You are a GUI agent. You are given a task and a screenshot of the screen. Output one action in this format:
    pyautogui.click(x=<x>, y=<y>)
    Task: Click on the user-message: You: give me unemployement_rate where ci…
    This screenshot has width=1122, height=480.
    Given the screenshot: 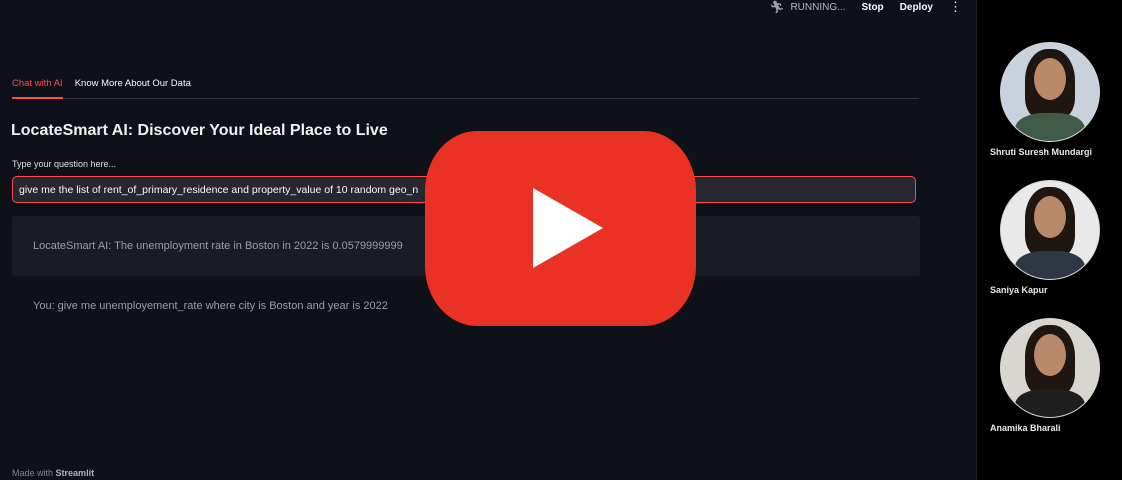 What is the action you would take?
    pyautogui.click(x=210, y=306)
    